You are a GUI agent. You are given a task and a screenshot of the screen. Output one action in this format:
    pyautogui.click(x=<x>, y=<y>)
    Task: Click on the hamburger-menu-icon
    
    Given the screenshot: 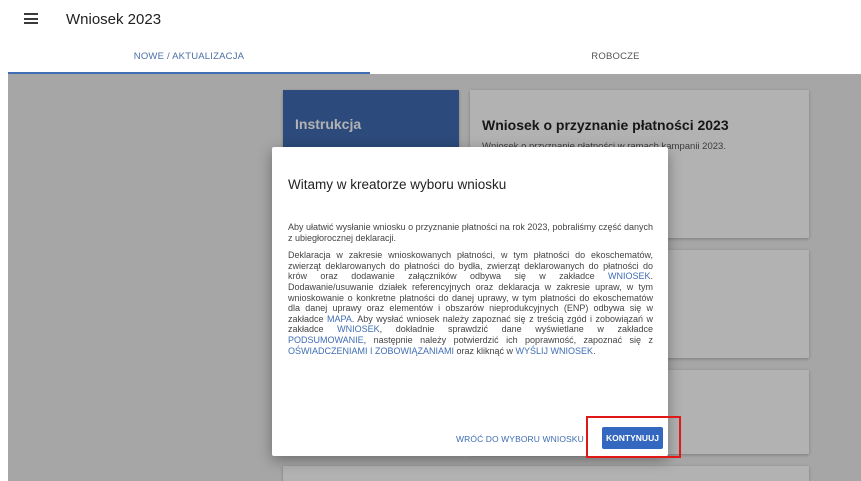 What is the action you would take?
    pyautogui.click(x=31, y=18)
    